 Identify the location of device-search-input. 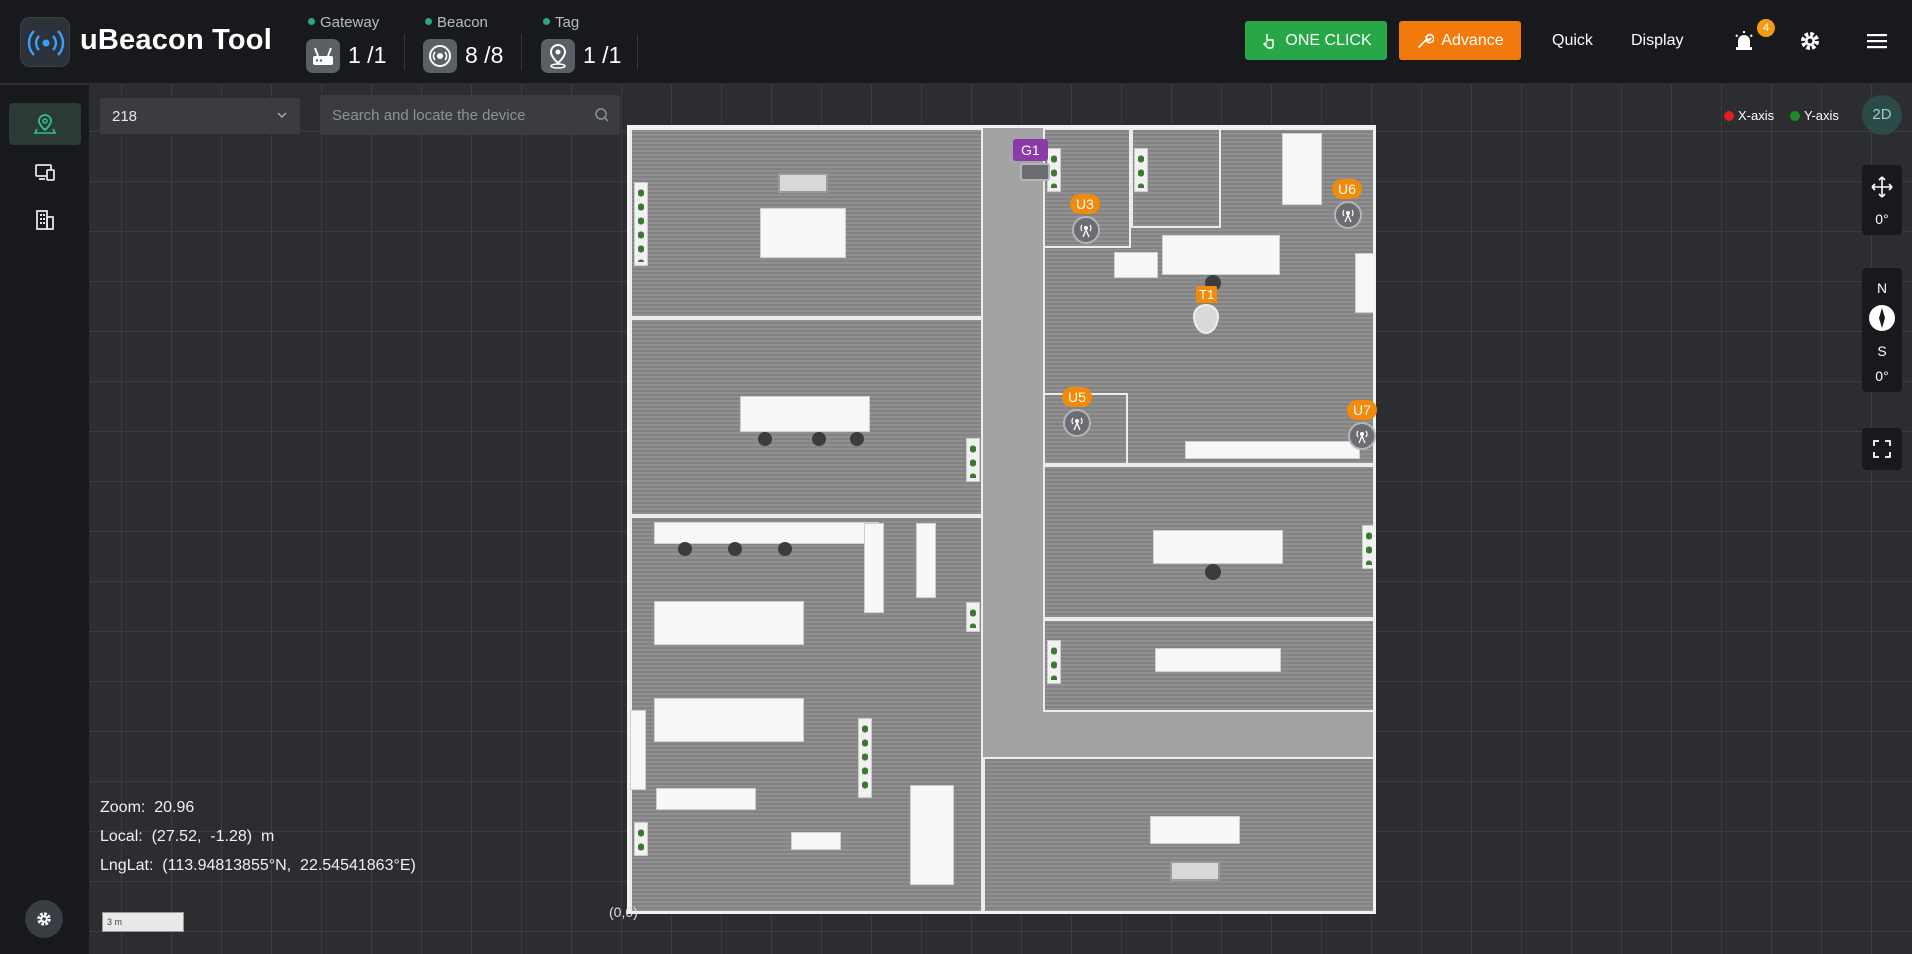
(450, 115).